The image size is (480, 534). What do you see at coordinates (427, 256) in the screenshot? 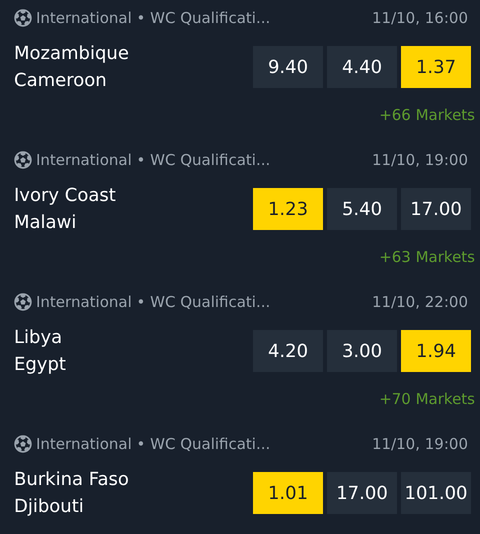
I see `more-markets-link: +63 Markets` at bounding box center [427, 256].